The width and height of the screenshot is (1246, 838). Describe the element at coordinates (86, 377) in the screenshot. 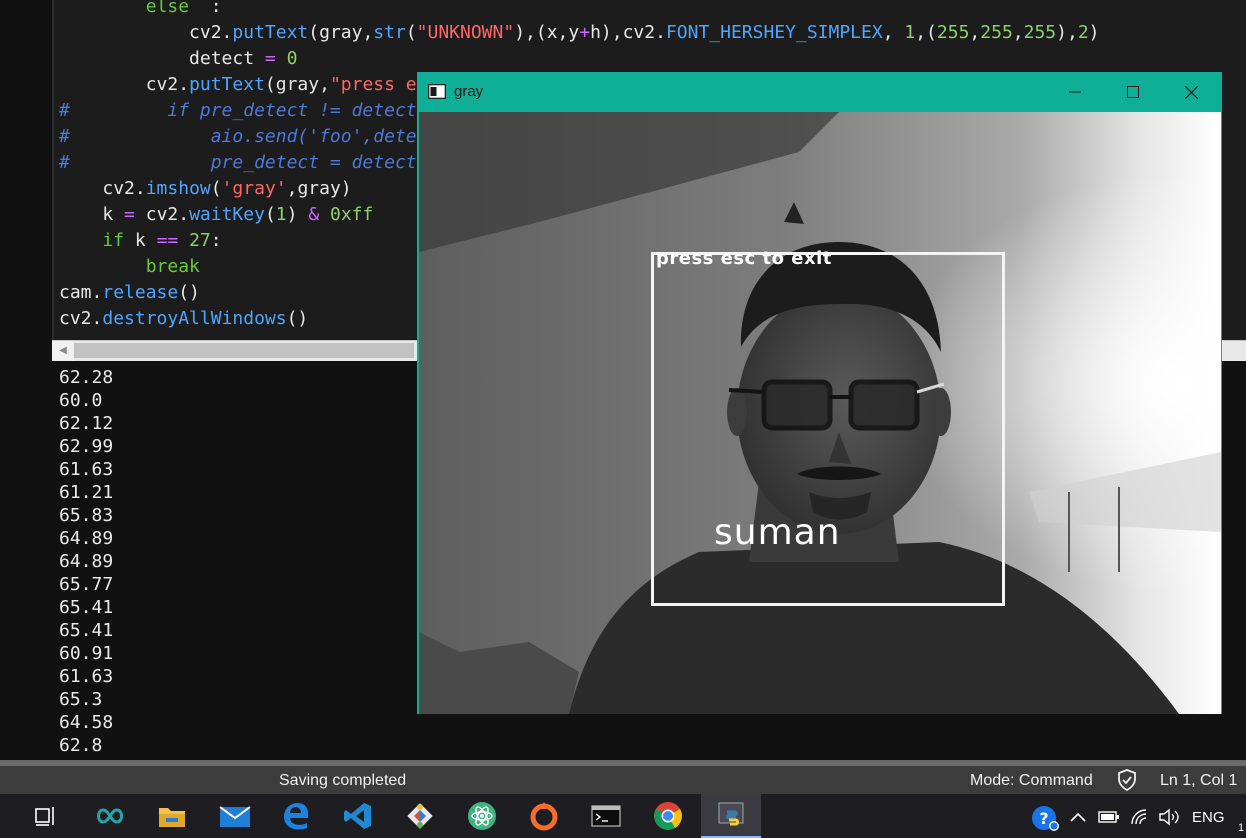

I see `console-line: 62.28` at that location.